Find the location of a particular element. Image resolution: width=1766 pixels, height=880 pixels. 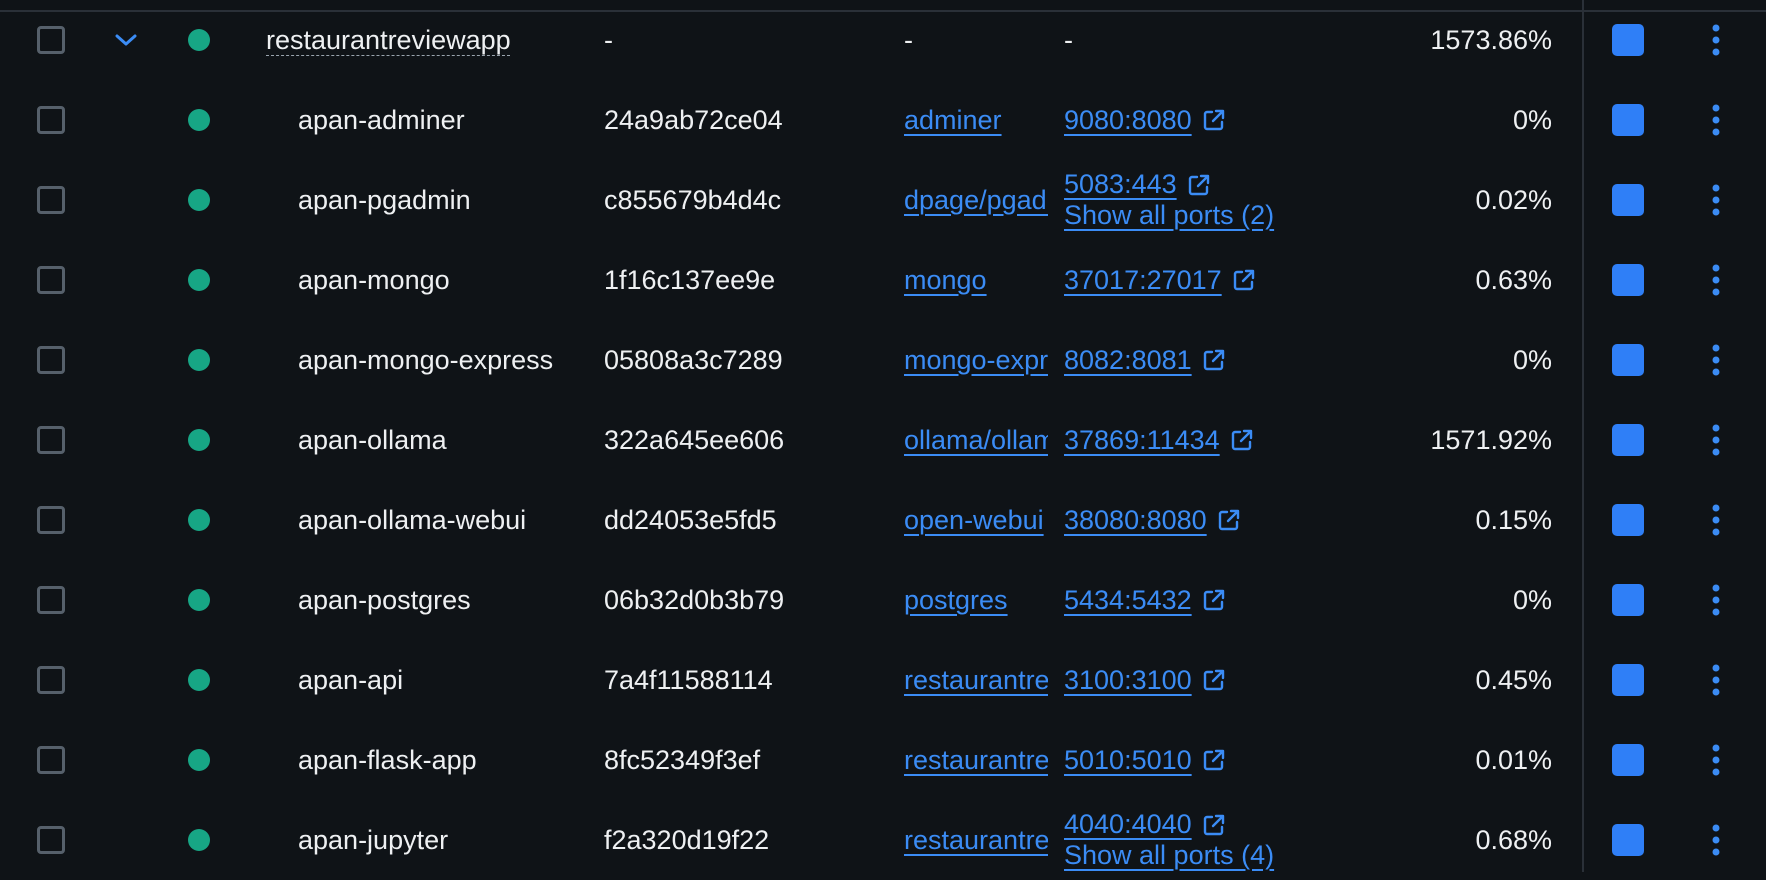

image-cell: adminer is located at coordinates (976, 120).